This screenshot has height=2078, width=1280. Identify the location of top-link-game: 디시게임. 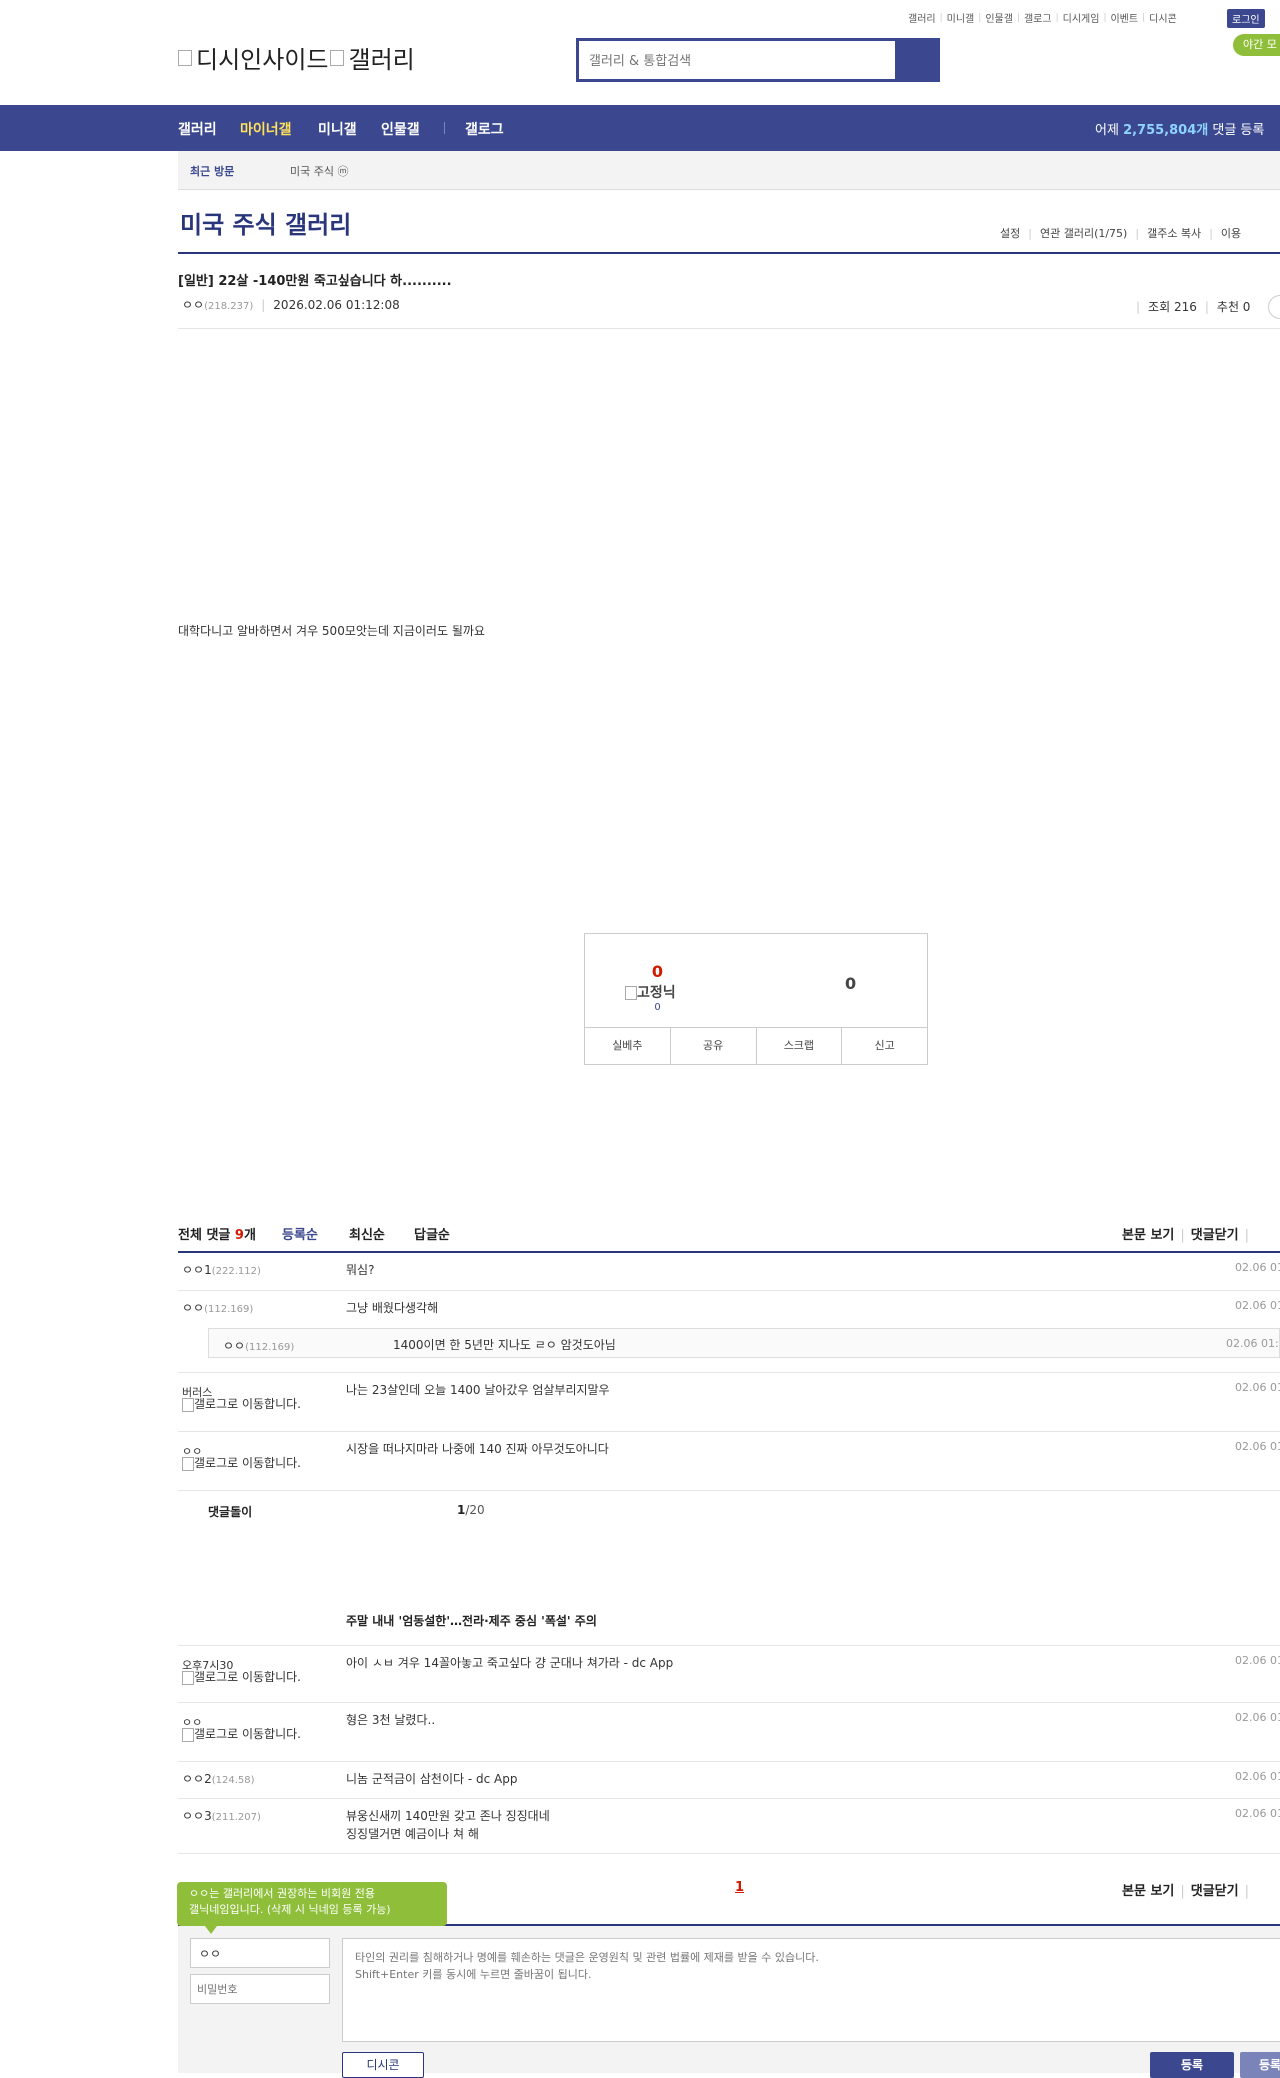
(1081, 17).